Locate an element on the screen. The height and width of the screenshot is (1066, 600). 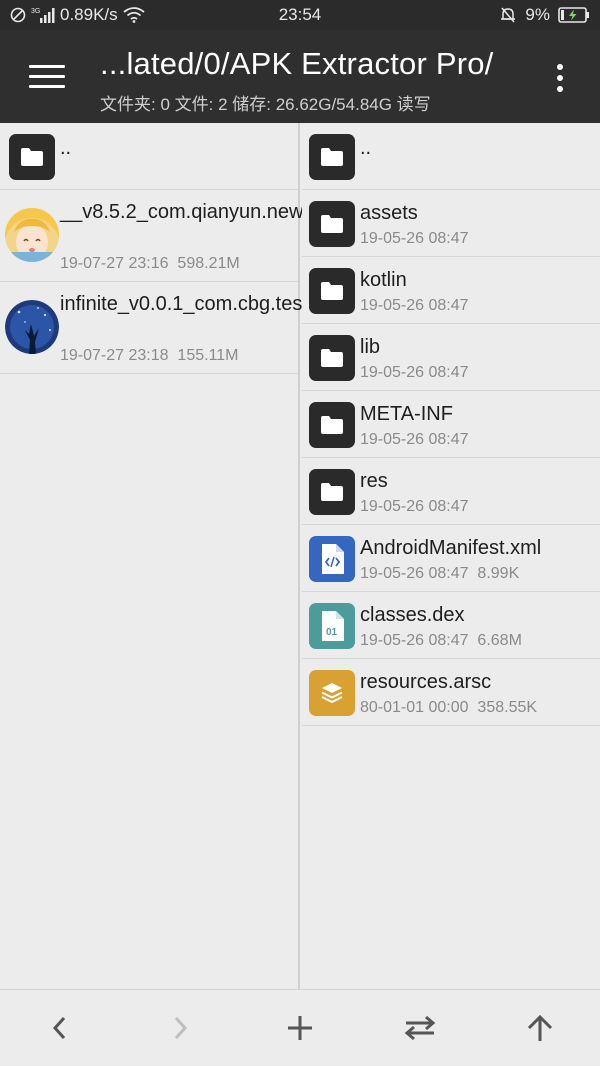
back-arrow-icon is located at coordinates (60, 1028).